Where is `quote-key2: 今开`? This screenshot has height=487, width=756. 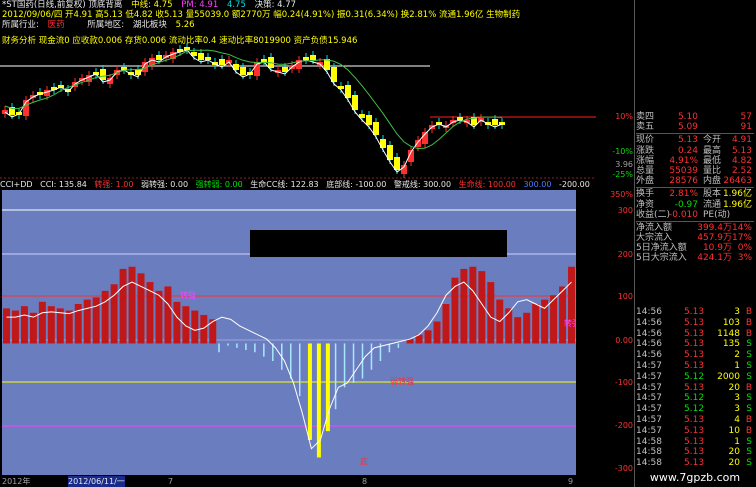 quote-key2: 今开 is located at coordinates (712, 140).